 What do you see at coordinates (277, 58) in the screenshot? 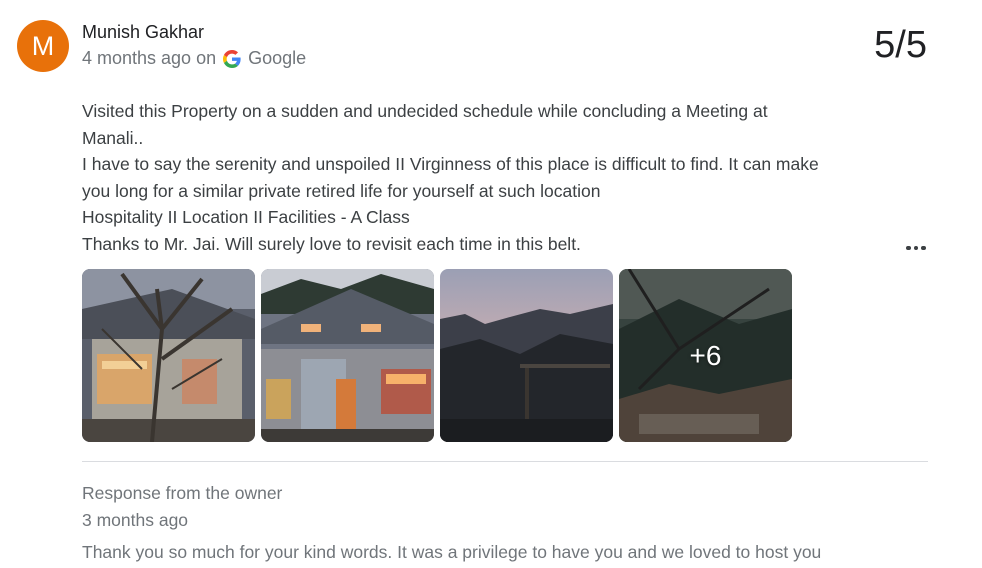
I see `review-source: Google` at bounding box center [277, 58].